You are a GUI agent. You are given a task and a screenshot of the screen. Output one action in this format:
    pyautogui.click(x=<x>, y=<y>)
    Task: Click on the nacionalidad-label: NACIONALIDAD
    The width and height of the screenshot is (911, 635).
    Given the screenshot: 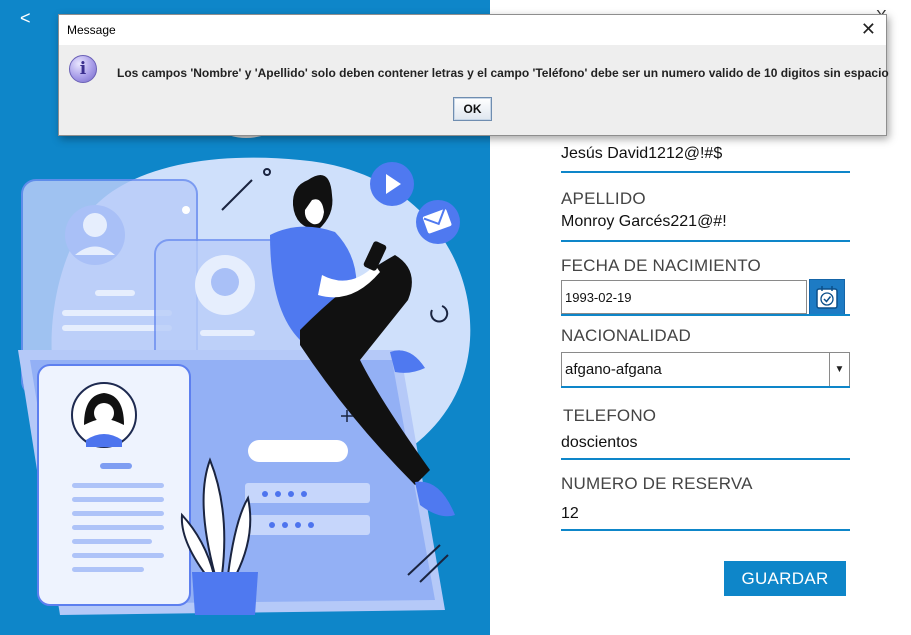 What is the action you would take?
    pyautogui.click(x=626, y=335)
    